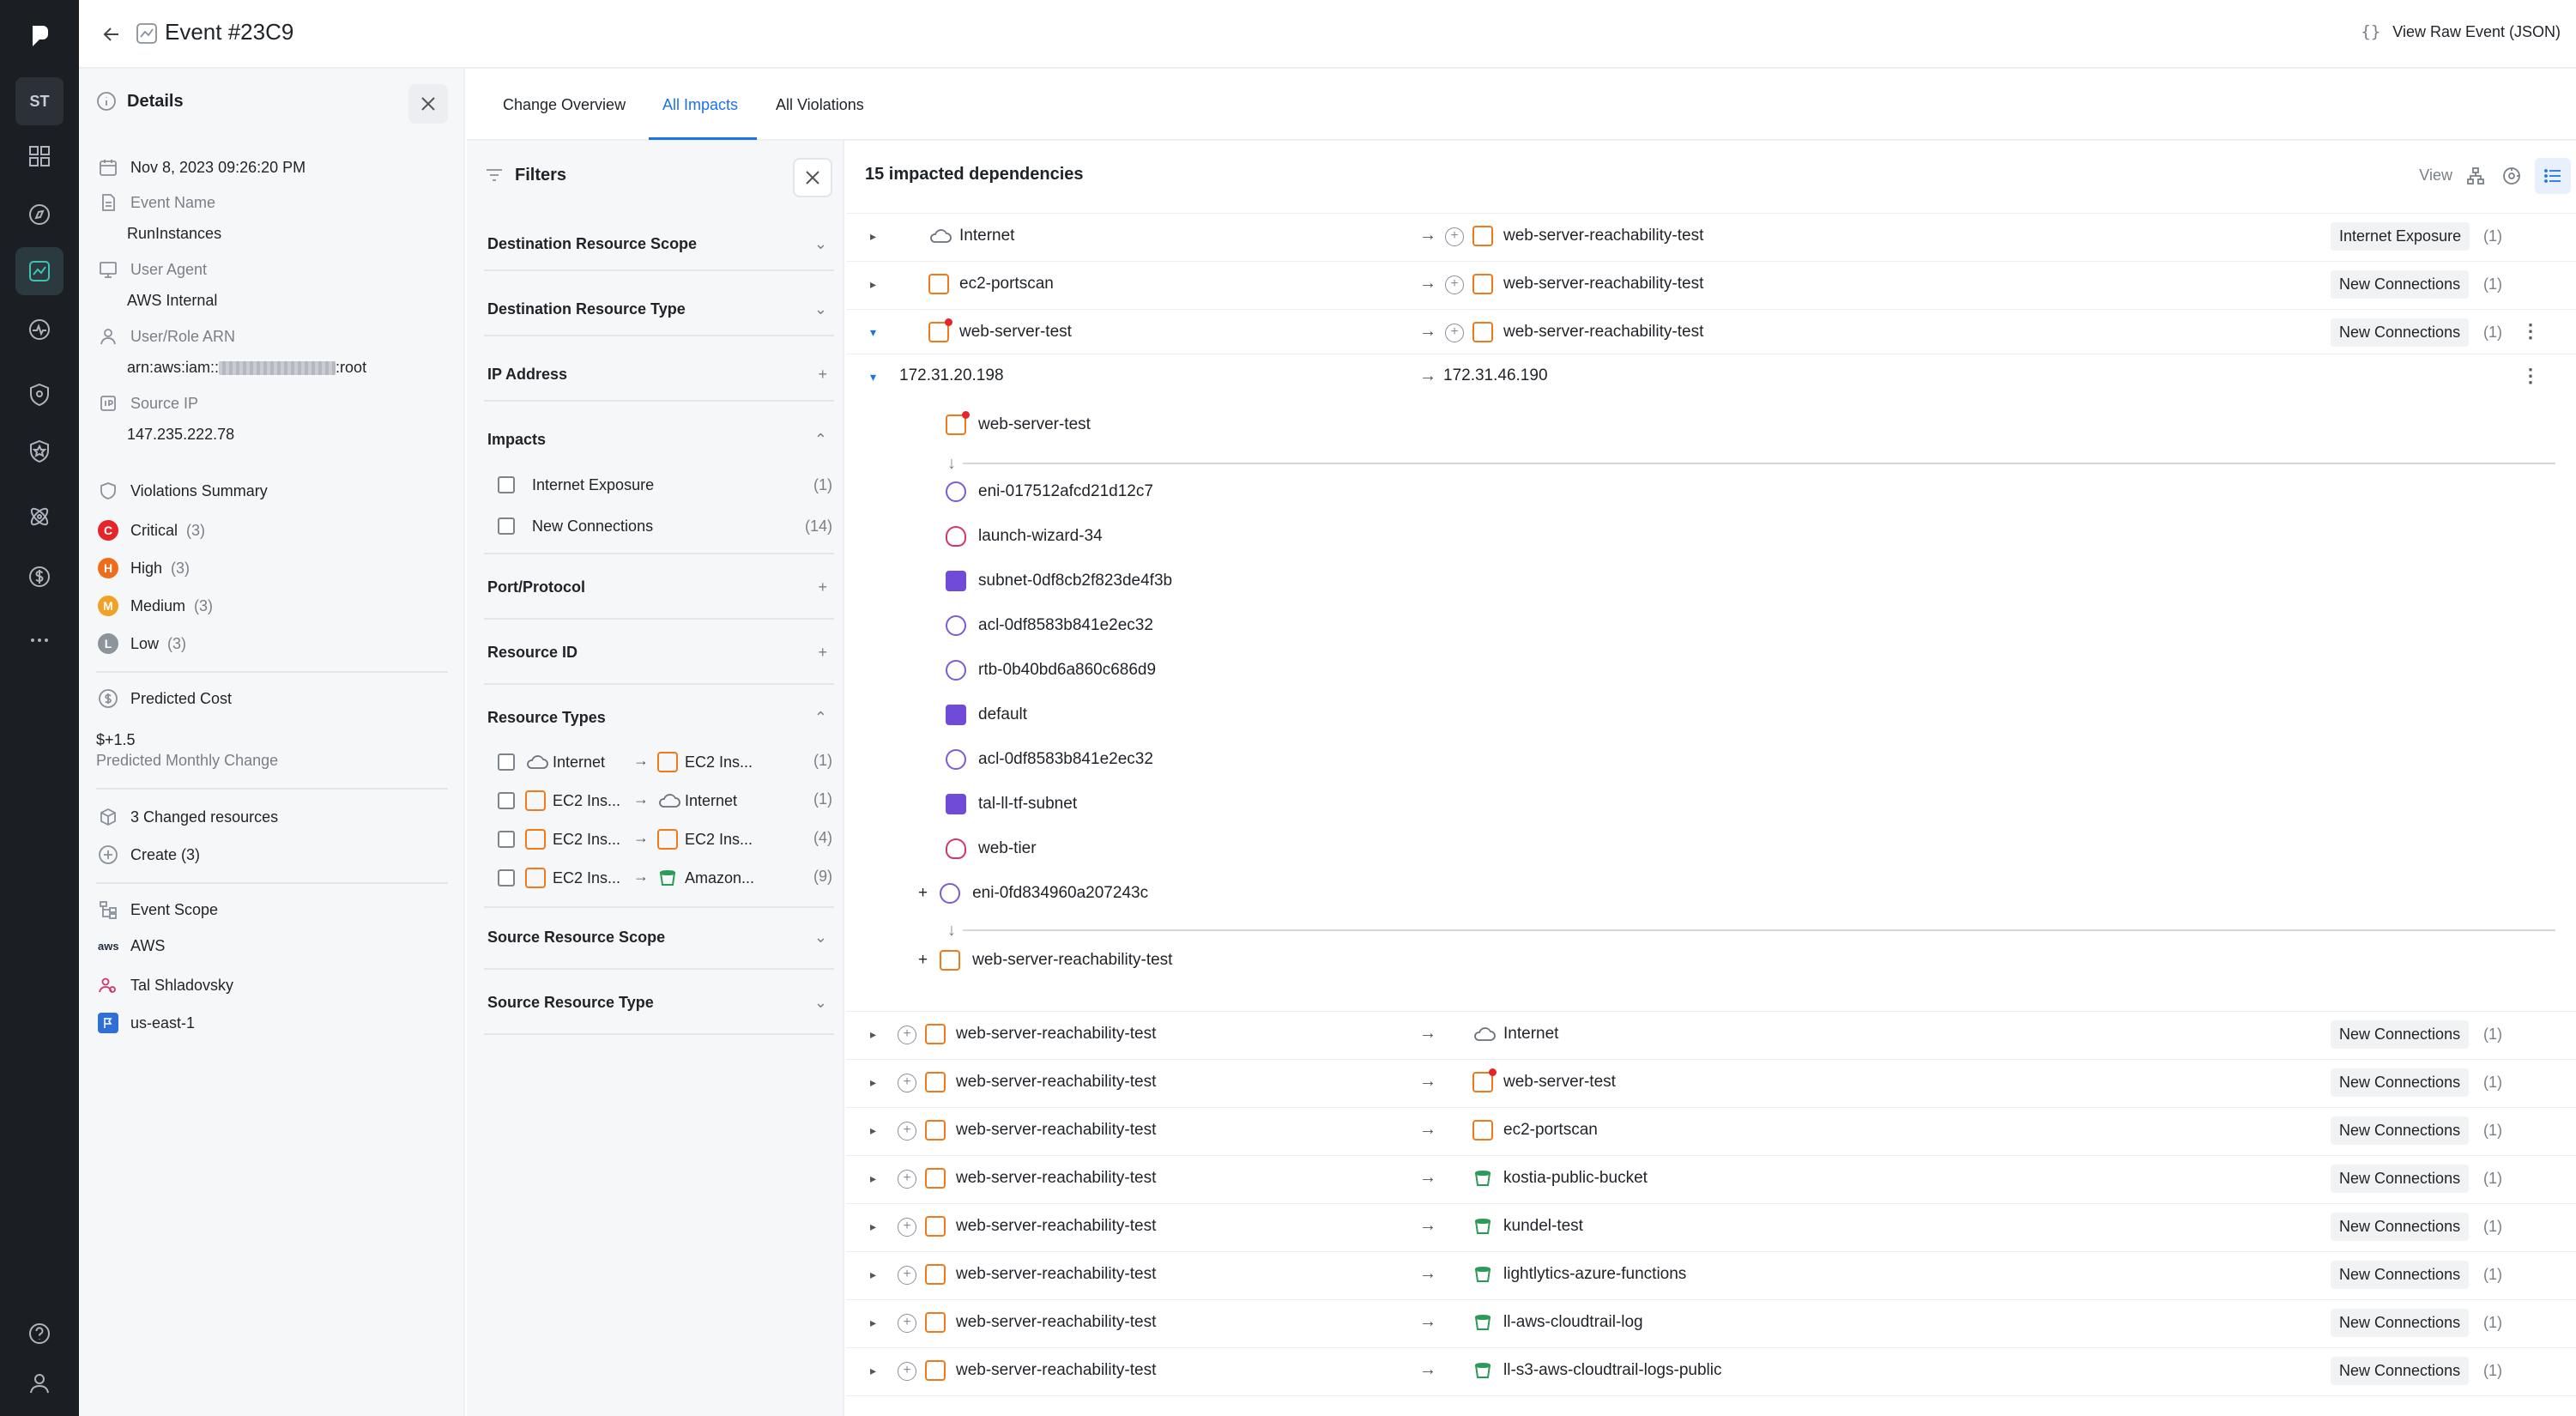 The image size is (2576, 1416). What do you see at coordinates (660, 653) in the screenshot?
I see `filter-resource-id: Resource ID +` at bounding box center [660, 653].